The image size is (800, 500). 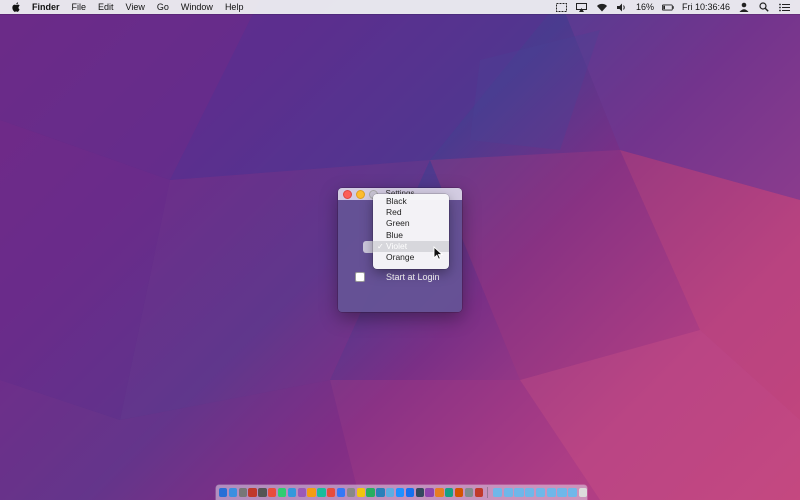 What do you see at coordinates (488, 492) in the screenshot?
I see `dock-separator` at bounding box center [488, 492].